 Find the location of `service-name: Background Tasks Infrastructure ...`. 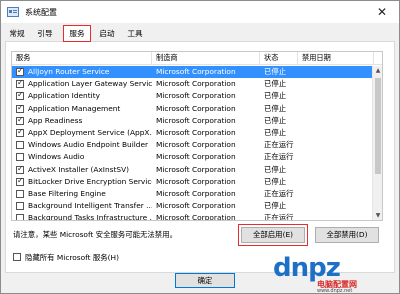

service-name: Background Tasks Infrastructure ... is located at coordinates (90, 217).